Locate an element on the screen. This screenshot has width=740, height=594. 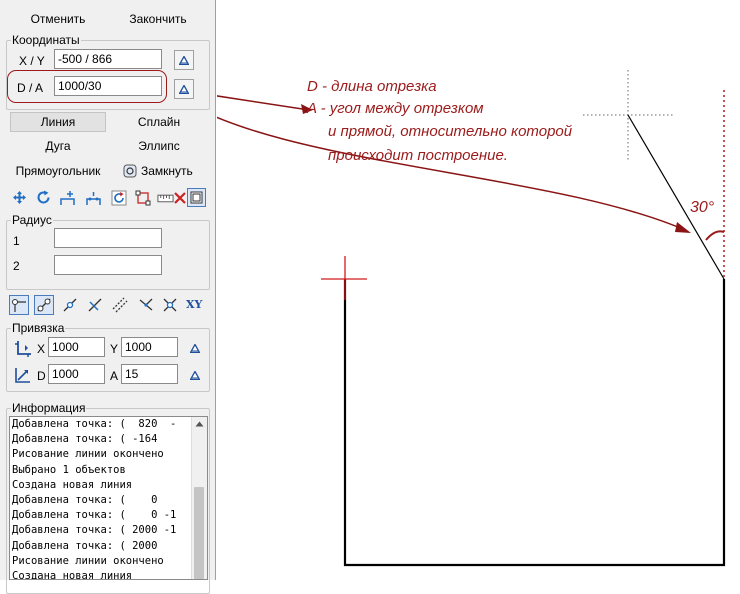
log-line: Добавлена точка: ( 820 - is located at coordinates (94, 424).